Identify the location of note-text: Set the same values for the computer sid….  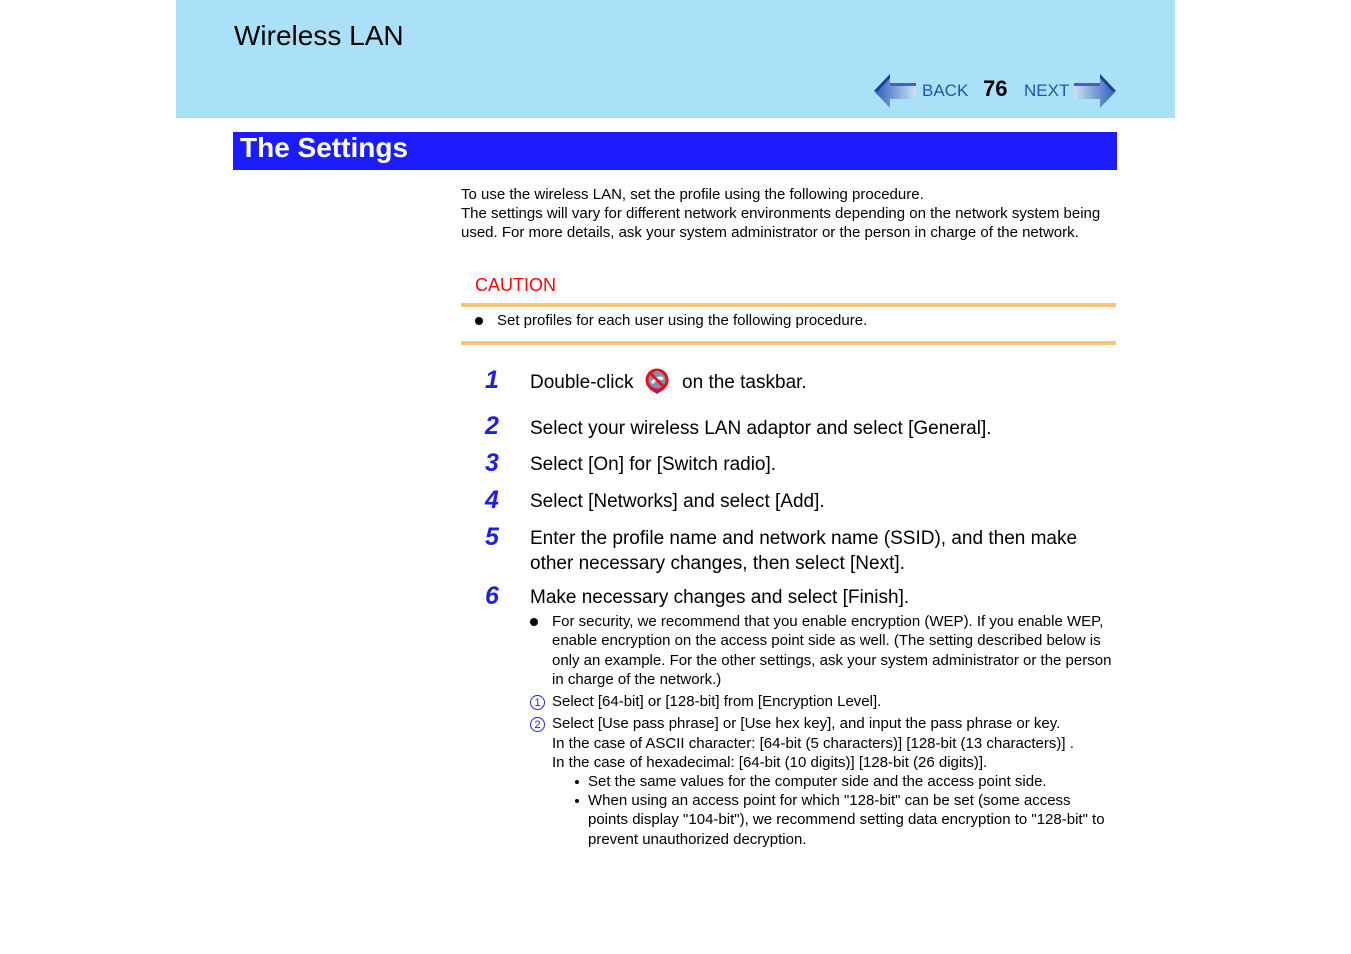
(817, 781).